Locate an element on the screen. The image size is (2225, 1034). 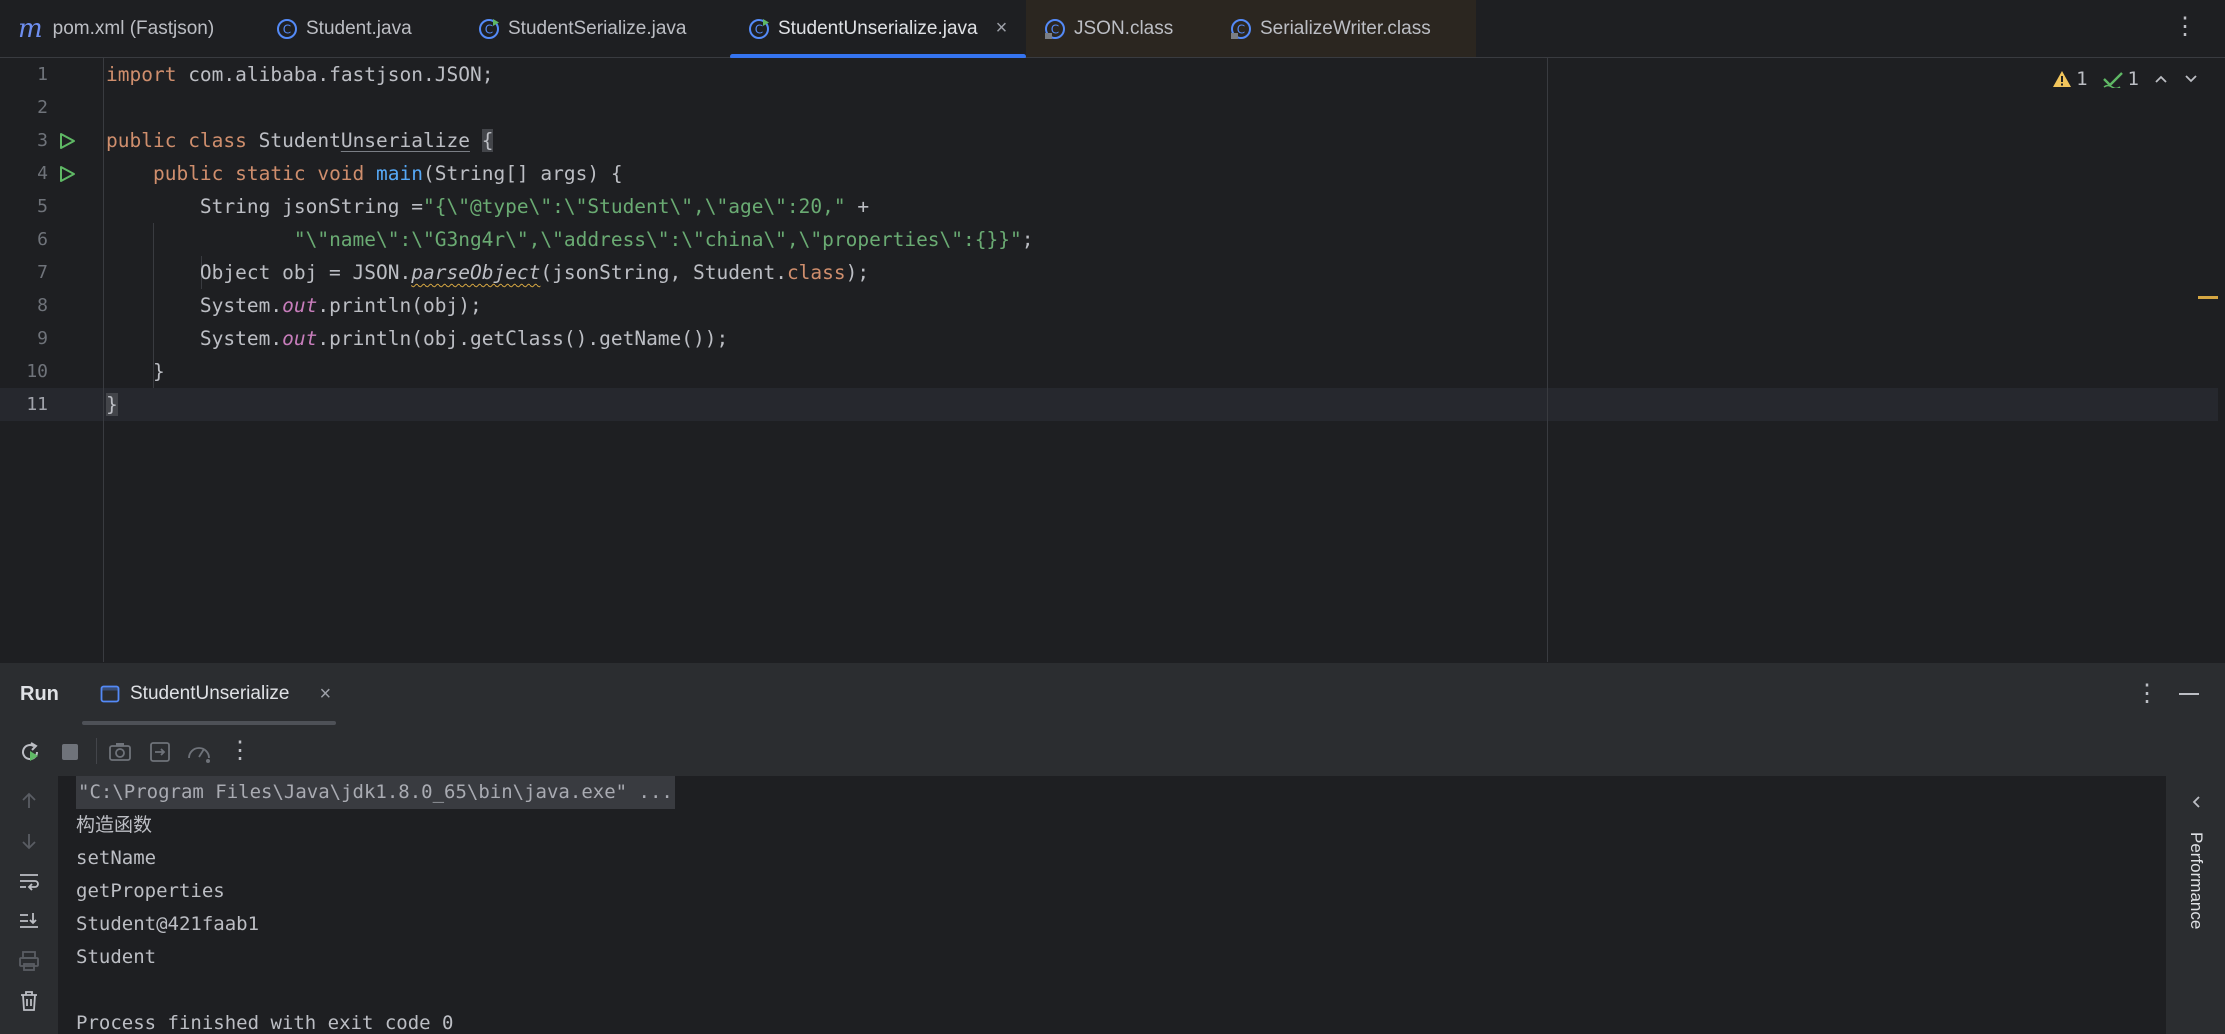
chevron-down-icon is located at coordinates (2191, 79).